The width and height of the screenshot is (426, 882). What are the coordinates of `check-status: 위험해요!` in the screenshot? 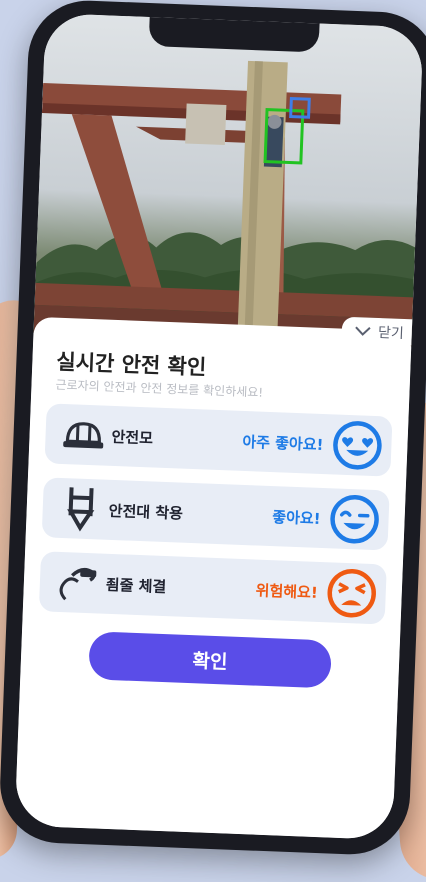 It's located at (286, 590).